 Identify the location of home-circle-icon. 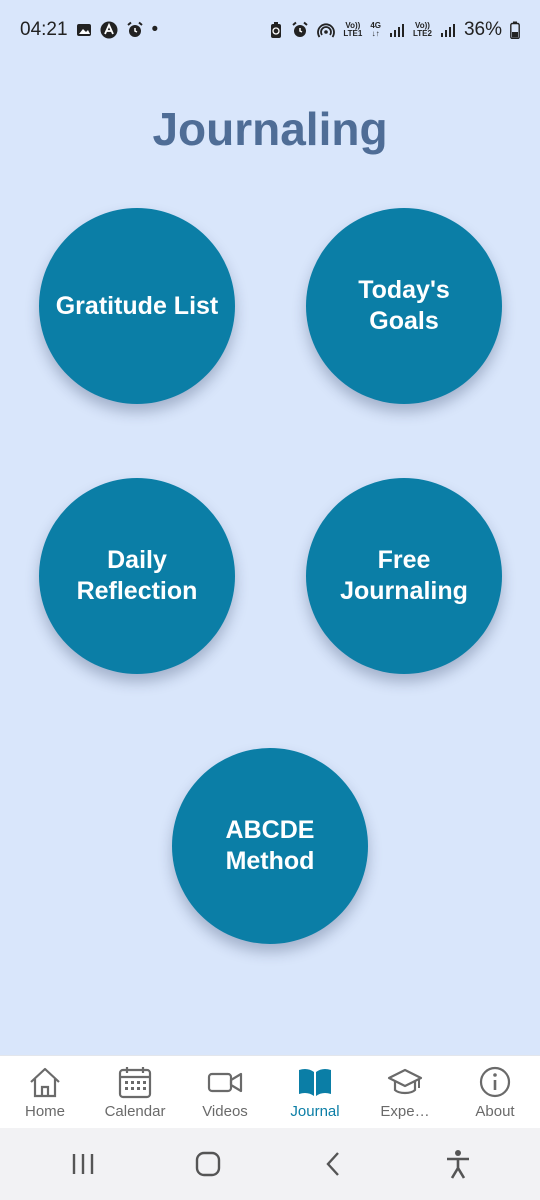
(207, 1164).